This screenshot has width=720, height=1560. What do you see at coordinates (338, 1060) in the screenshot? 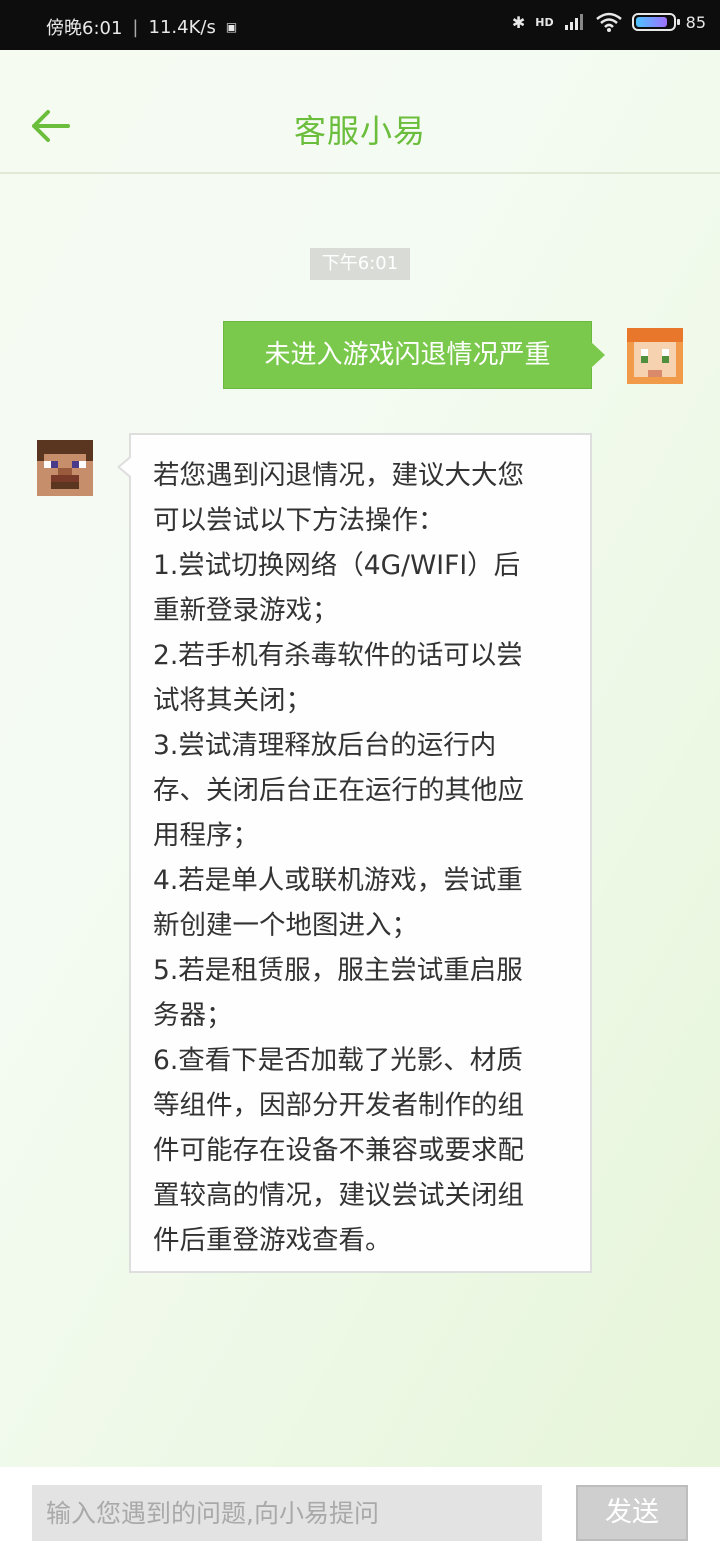
I see `message-line: 6.查看下是否加载了光影、材质` at bounding box center [338, 1060].